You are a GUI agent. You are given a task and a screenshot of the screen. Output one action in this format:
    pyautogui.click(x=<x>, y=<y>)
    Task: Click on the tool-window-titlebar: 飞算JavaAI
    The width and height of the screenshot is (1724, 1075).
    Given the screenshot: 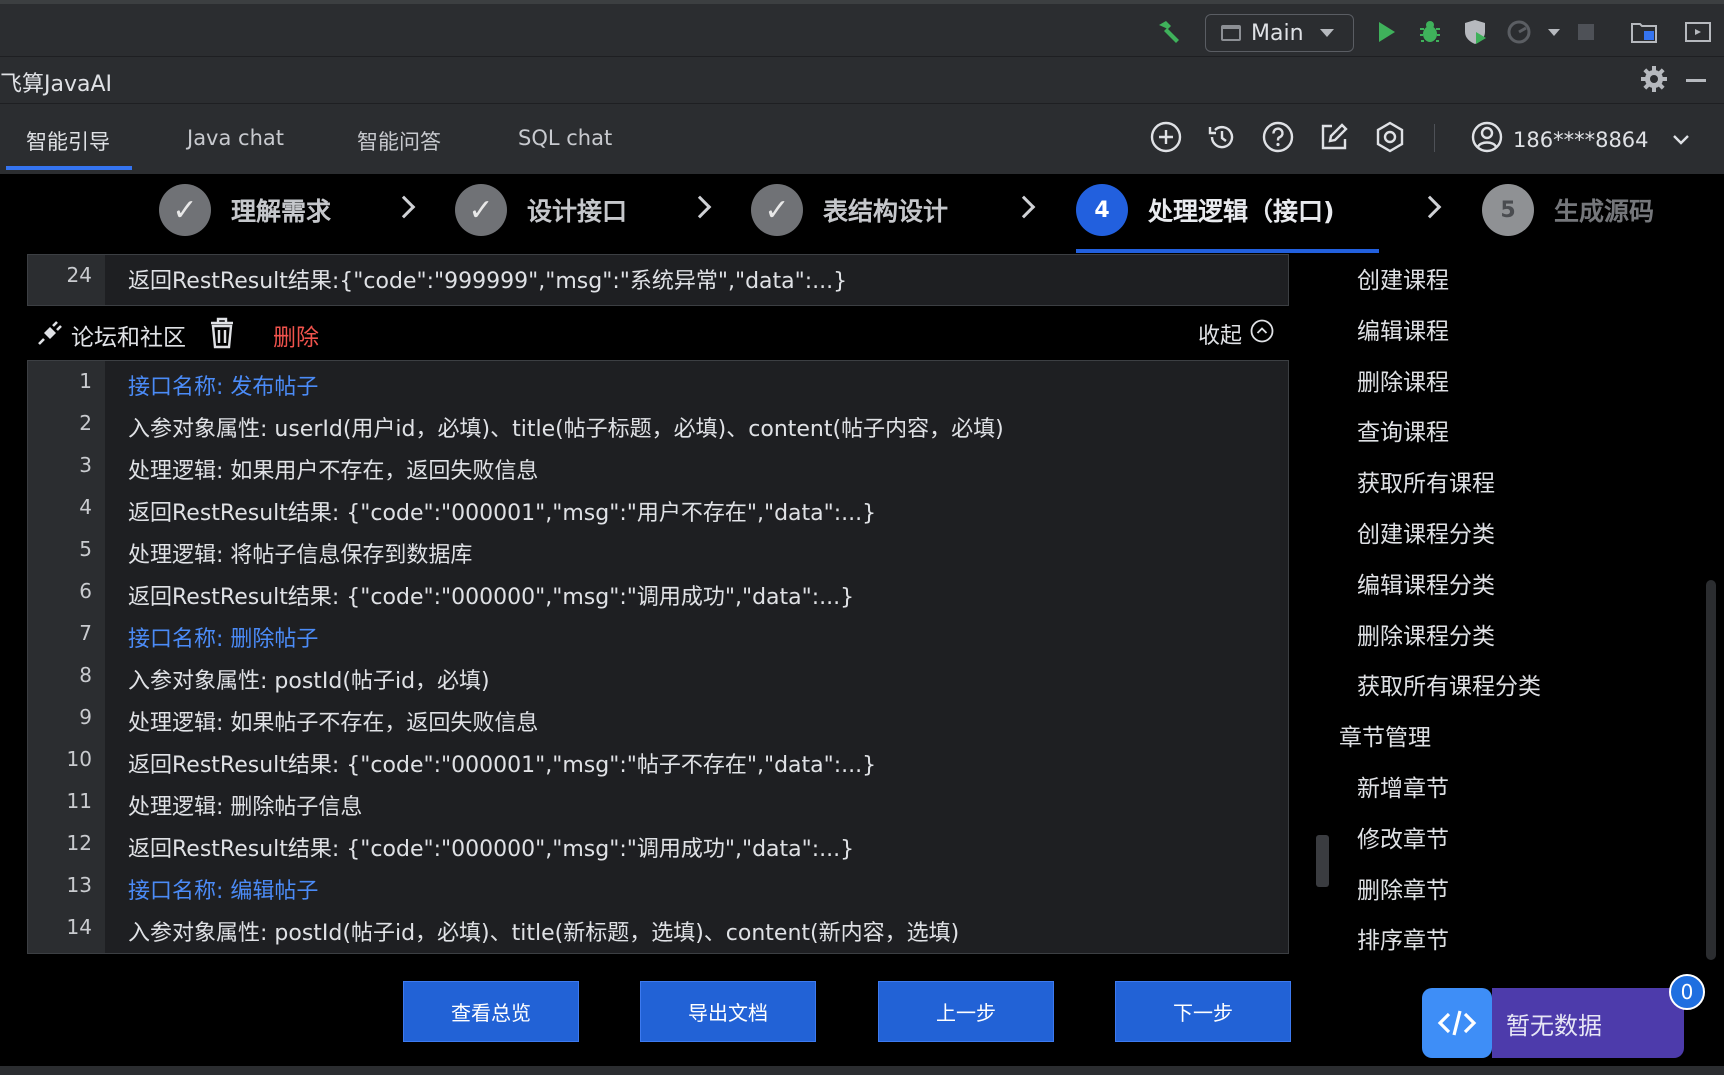 What is the action you would take?
    pyautogui.click(x=862, y=80)
    